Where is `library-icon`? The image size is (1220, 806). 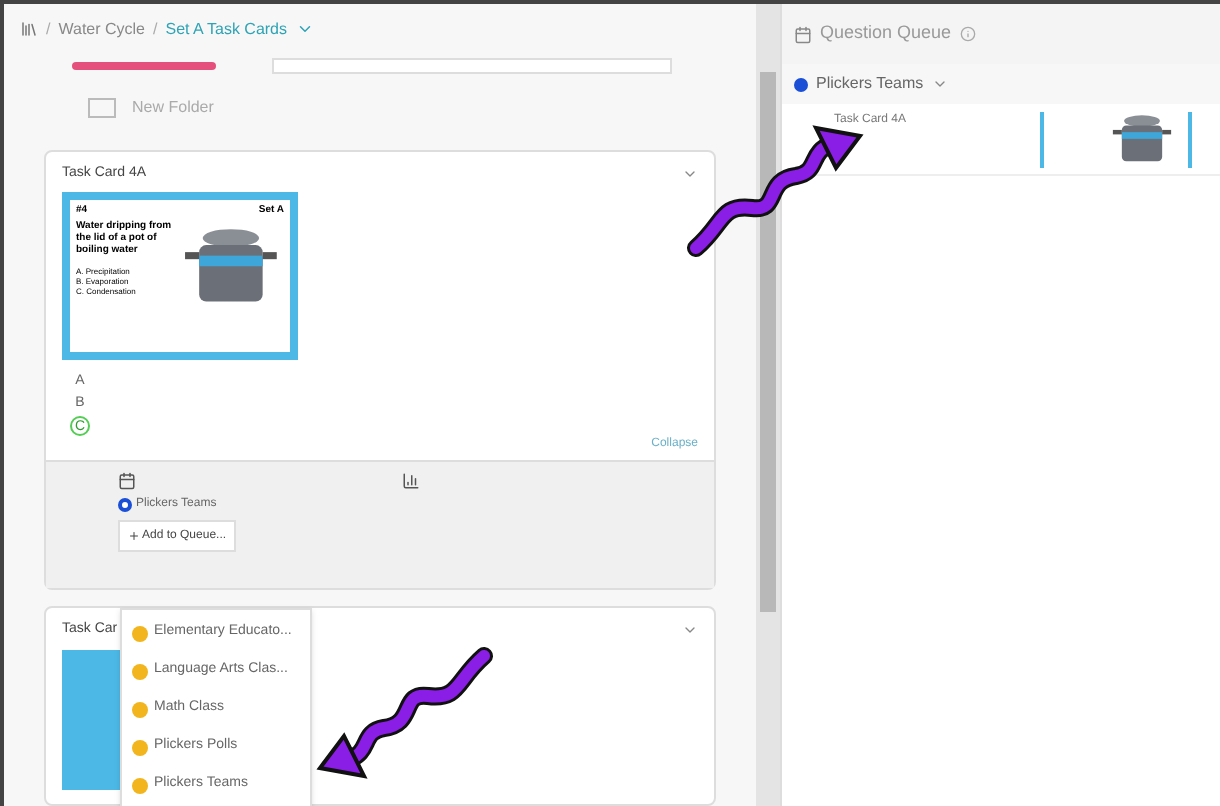
library-icon is located at coordinates (29, 29).